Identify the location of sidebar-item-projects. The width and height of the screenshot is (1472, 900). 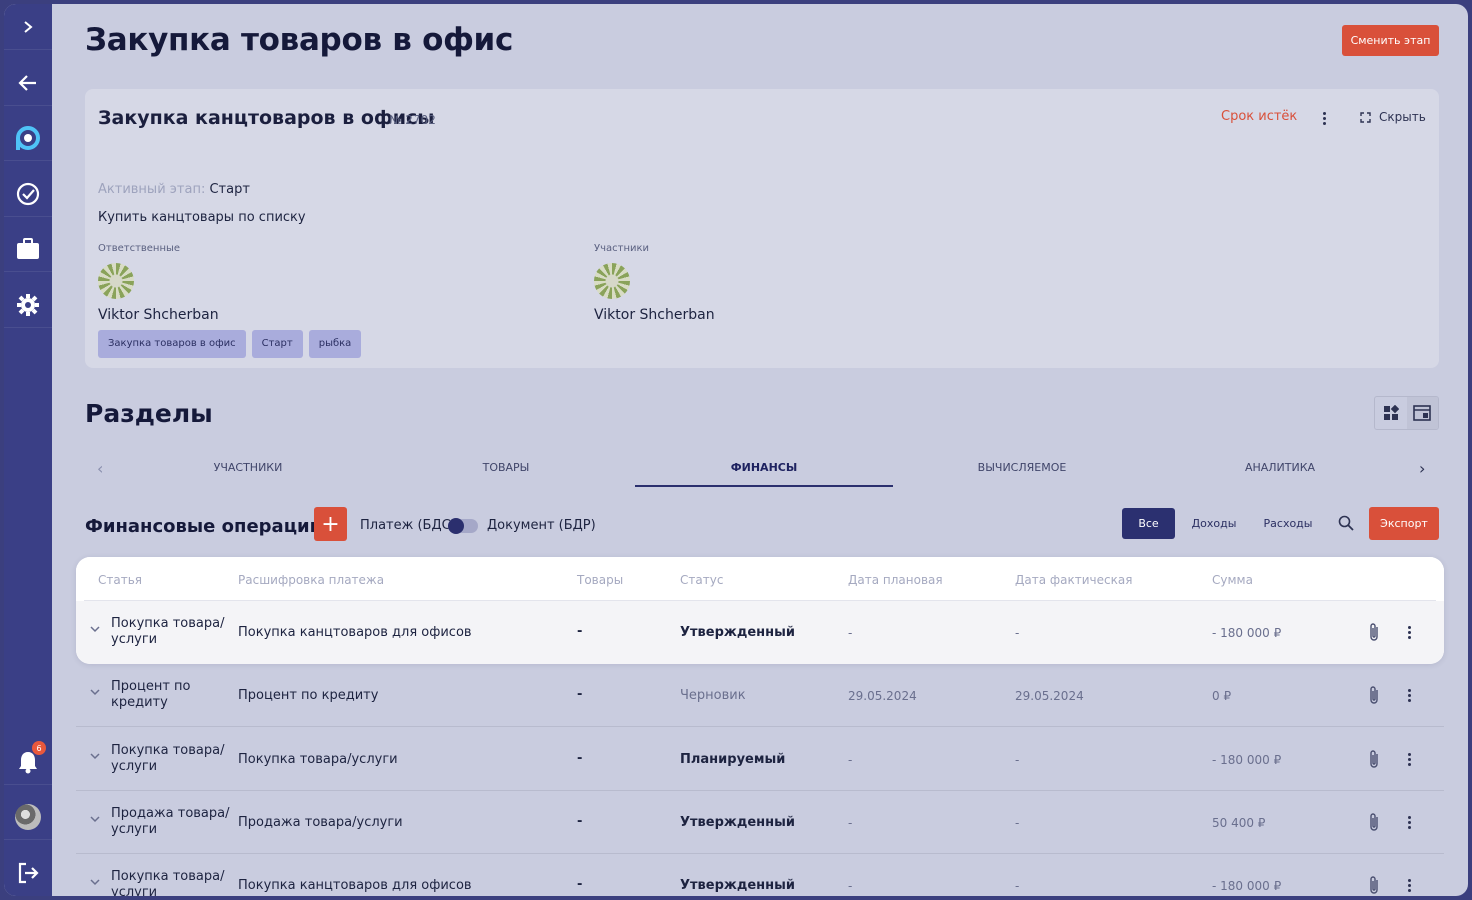
(28, 249).